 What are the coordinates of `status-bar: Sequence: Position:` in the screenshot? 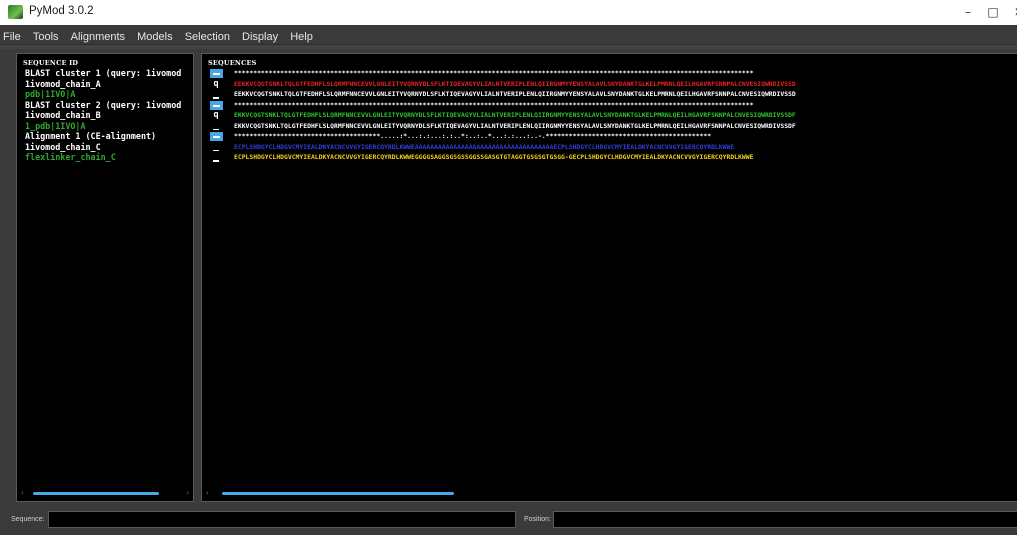 It's located at (508, 521).